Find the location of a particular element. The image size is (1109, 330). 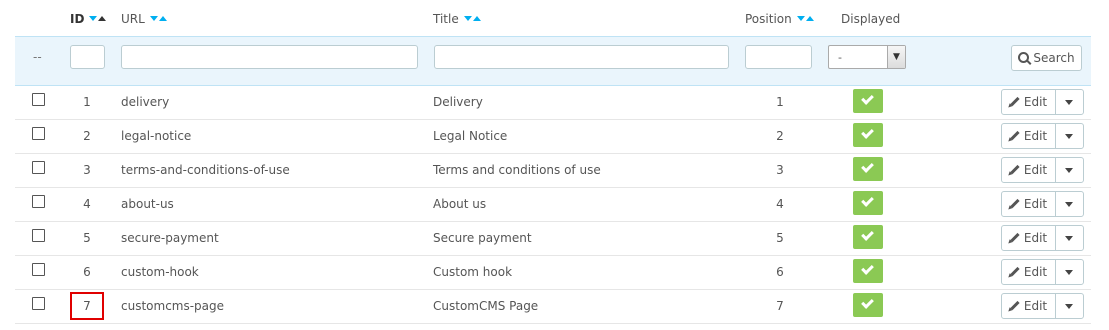

column-header-displayed: Displayed is located at coordinates (870, 19).